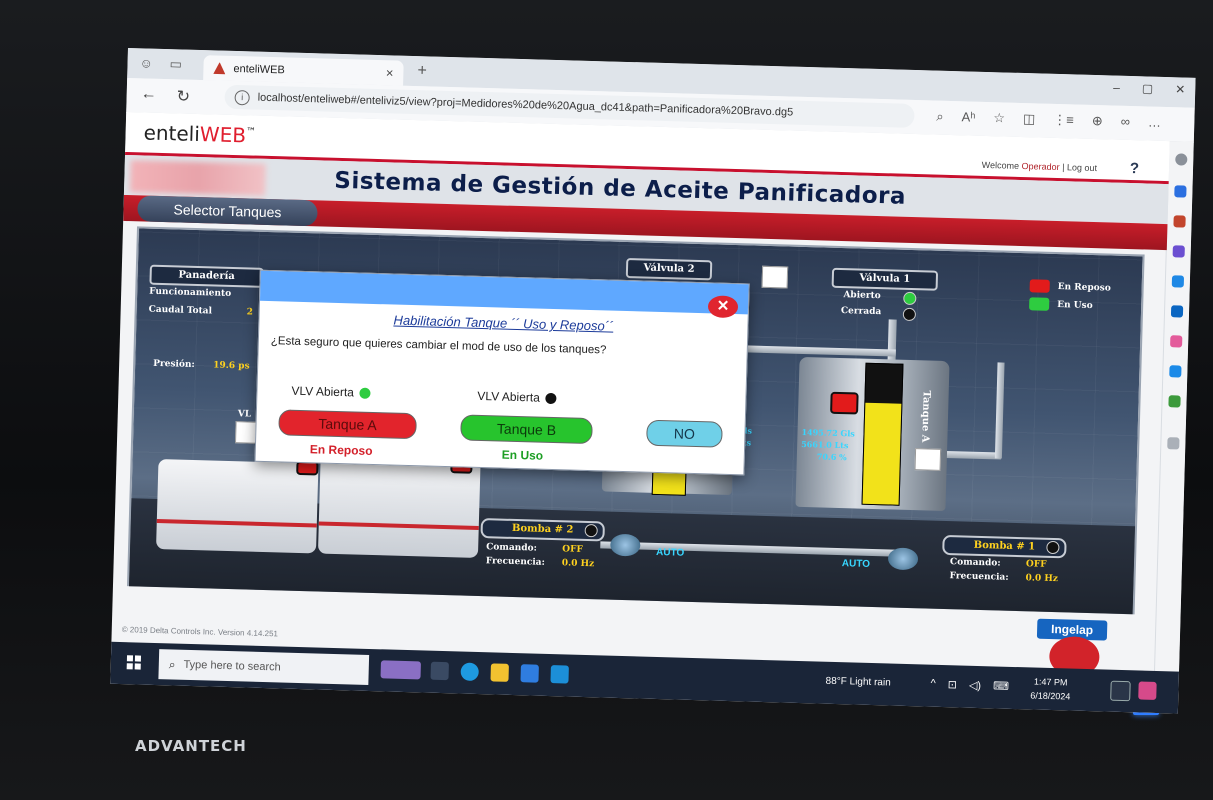 The width and height of the screenshot is (1213, 800). Describe the element at coordinates (857, 682) in the screenshot. I see `weather-widget: 88°F Light rain` at that location.